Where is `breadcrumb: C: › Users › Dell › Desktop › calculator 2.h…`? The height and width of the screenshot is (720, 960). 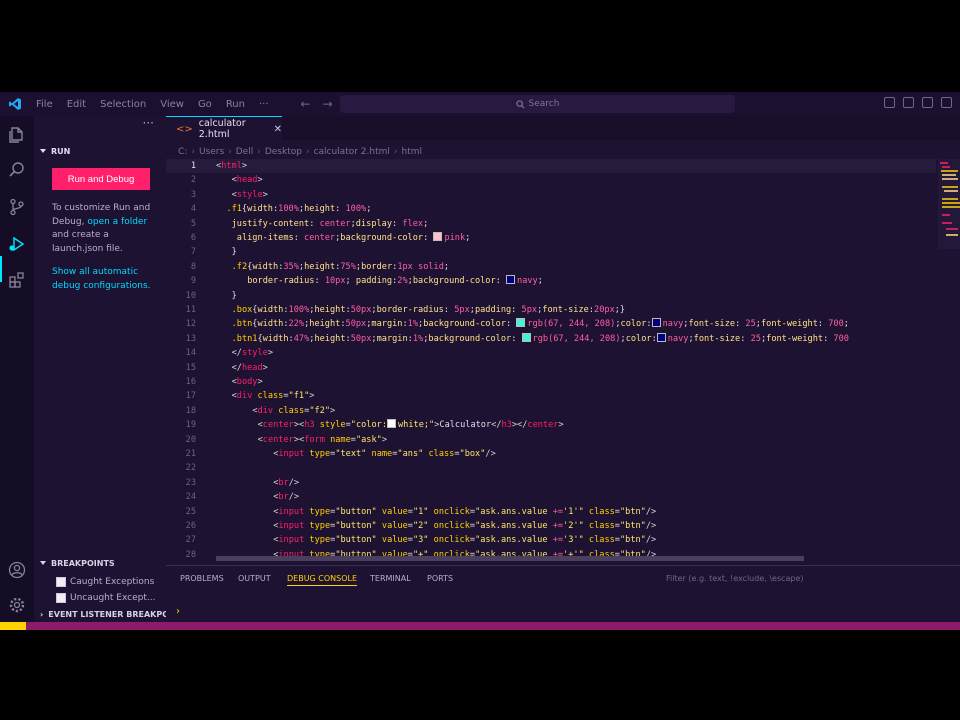
breadcrumb: C: › Users › Dell › Desktop › calculator 2.h… is located at coordinates (300, 152).